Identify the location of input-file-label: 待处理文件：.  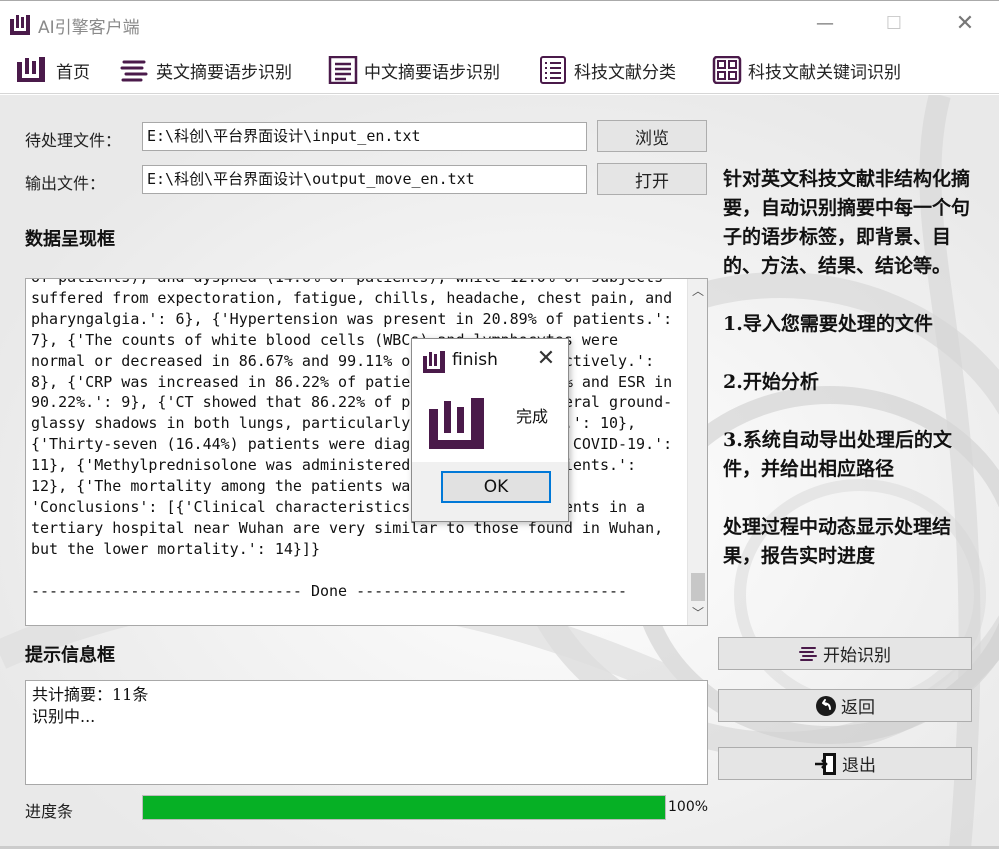
(73, 140).